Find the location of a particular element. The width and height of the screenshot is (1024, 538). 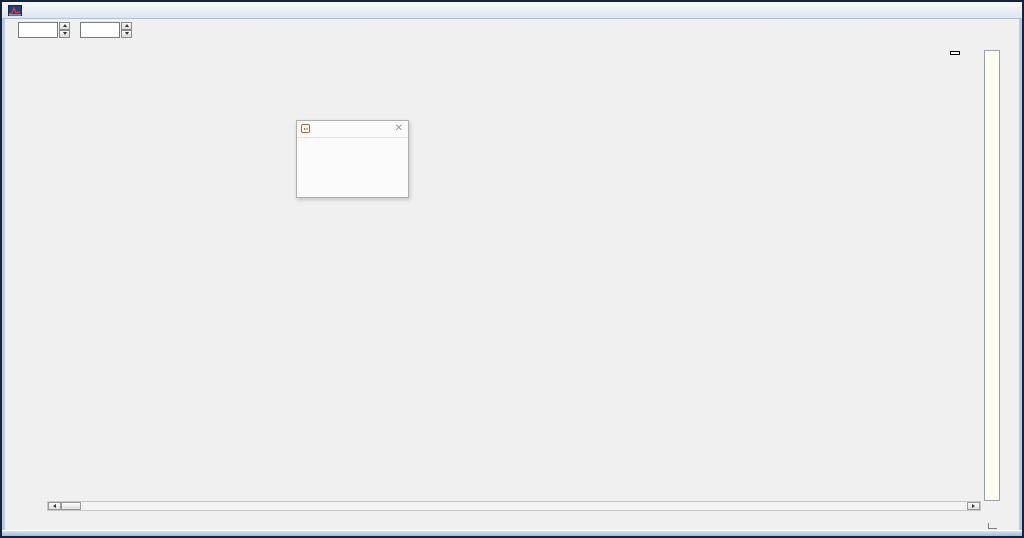

scrollbar-left-button is located at coordinates (54, 506).